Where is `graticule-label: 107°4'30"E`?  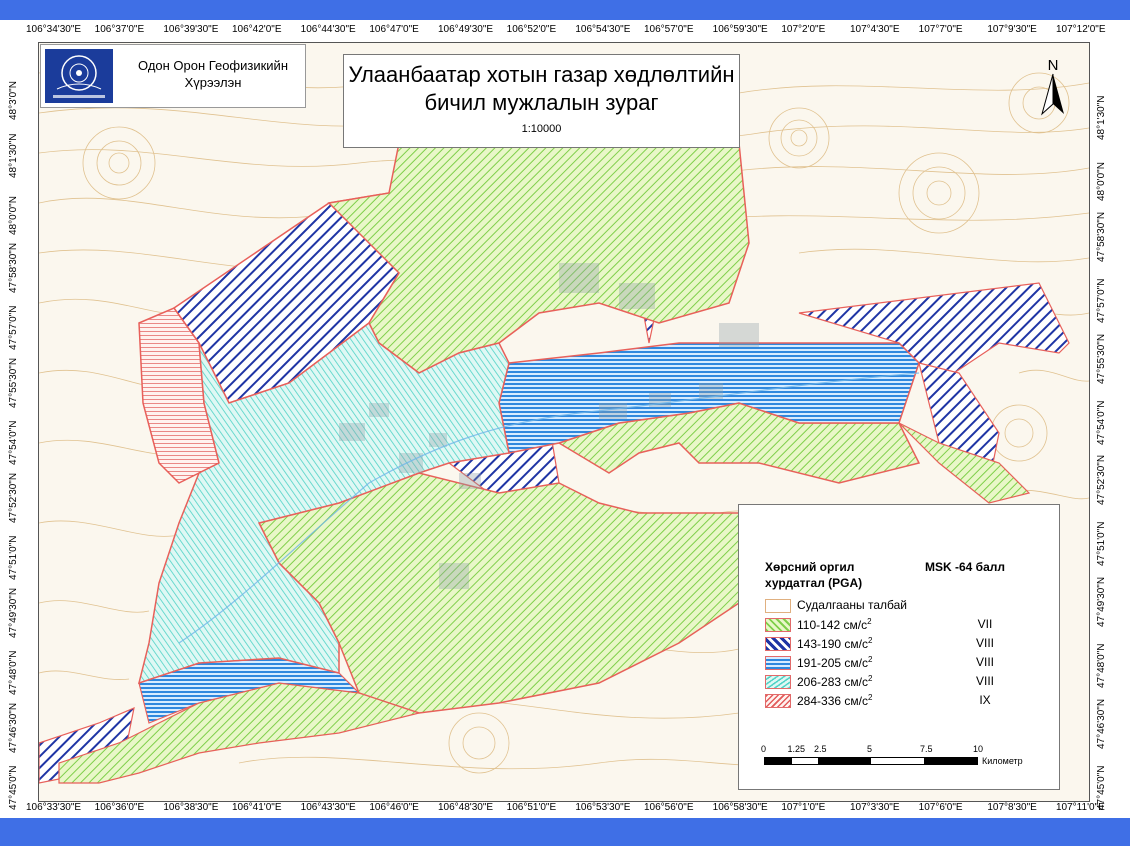
graticule-label: 107°4'30"E is located at coordinates (875, 29).